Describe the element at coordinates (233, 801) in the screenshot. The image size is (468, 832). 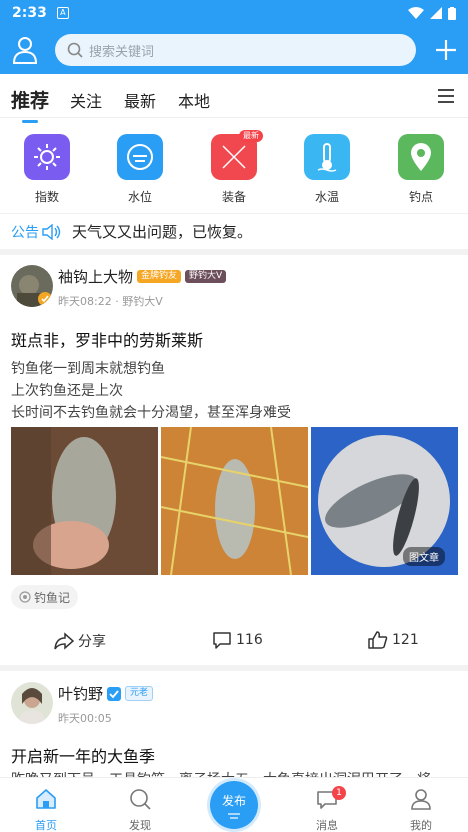
I see `publish-label: 发布` at that location.